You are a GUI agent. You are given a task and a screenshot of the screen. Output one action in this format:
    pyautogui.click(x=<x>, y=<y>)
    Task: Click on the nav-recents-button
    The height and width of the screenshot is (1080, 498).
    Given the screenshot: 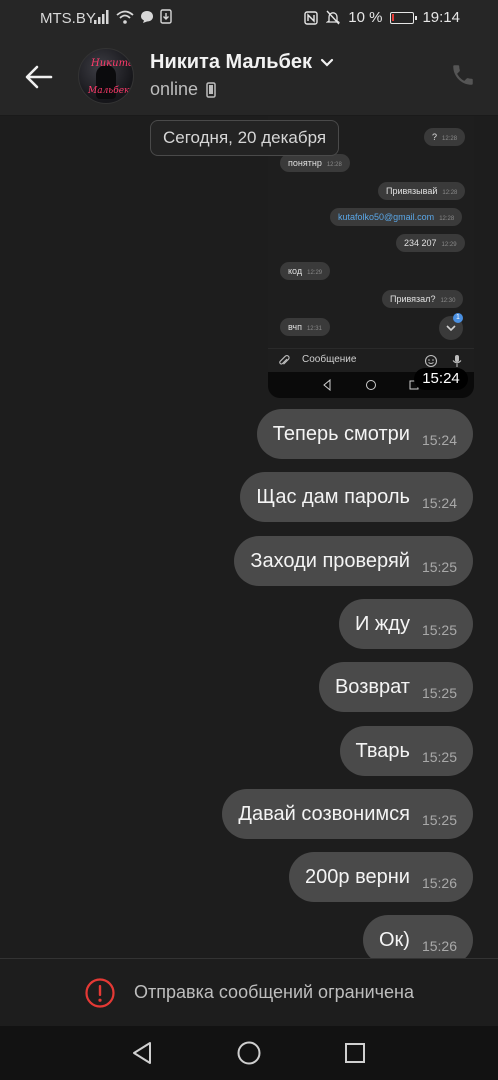 What is the action you would take?
    pyautogui.click(x=355, y=1053)
    